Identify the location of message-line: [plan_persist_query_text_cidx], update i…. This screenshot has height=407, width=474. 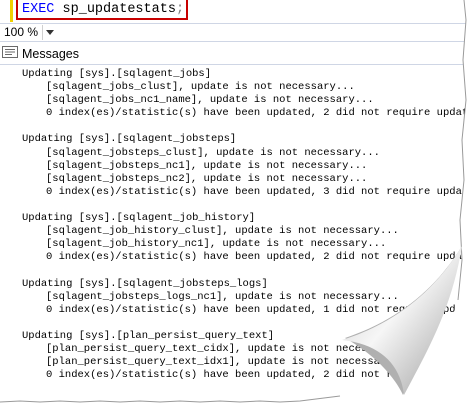
(229, 348).